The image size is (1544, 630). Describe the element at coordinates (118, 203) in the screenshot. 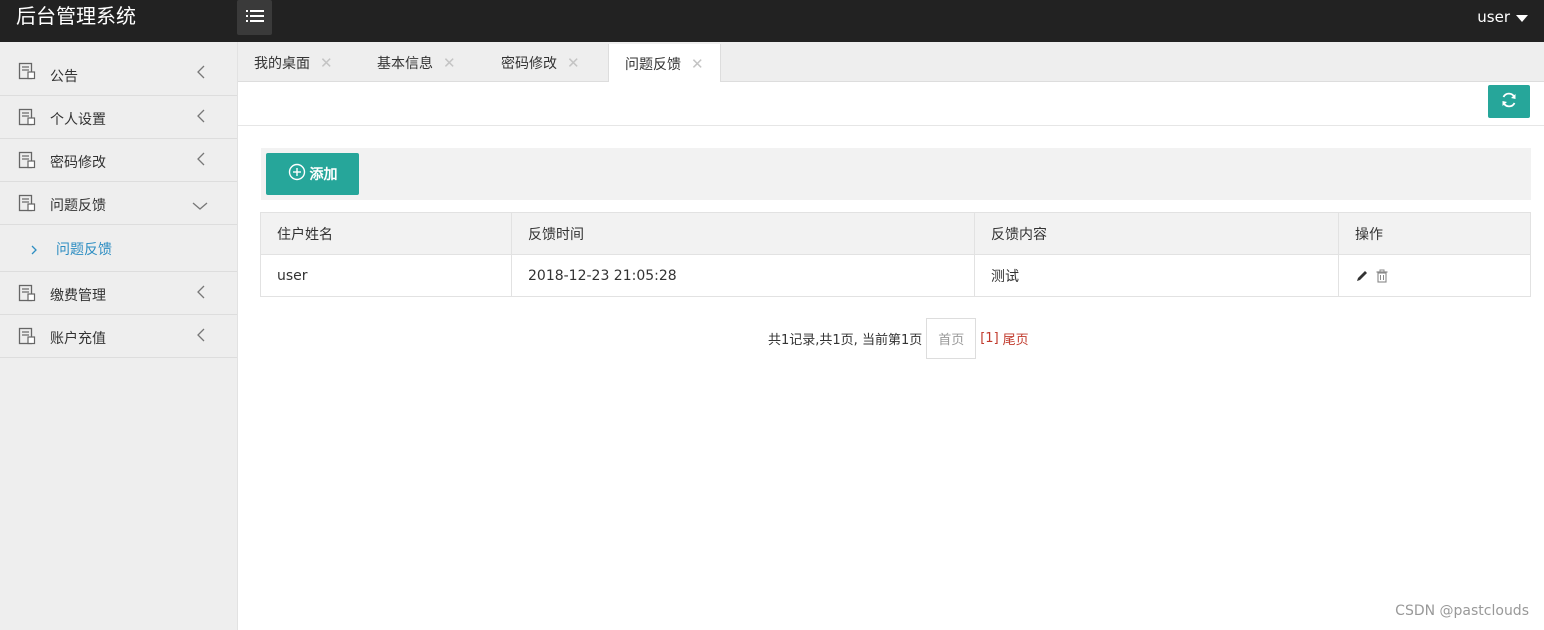

I see `sidebar-item-feedback: 问题反馈` at that location.